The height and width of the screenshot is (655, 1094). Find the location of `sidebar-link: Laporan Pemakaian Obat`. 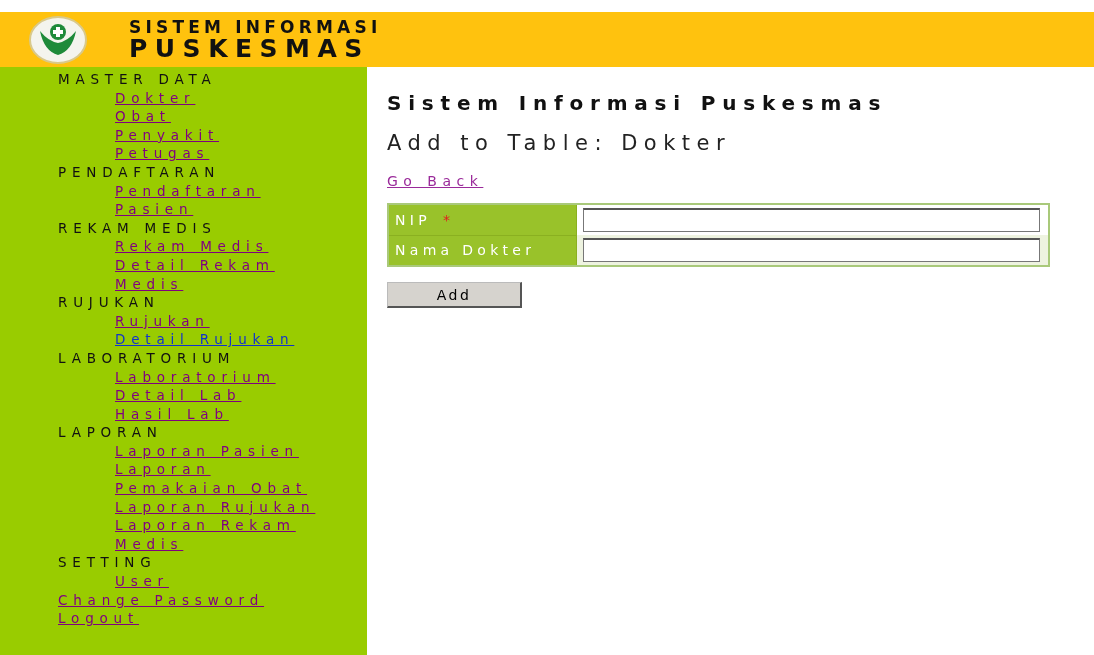

sidebar-link: Laporan Pemakaian Obat is located at coordinates (229, 479).